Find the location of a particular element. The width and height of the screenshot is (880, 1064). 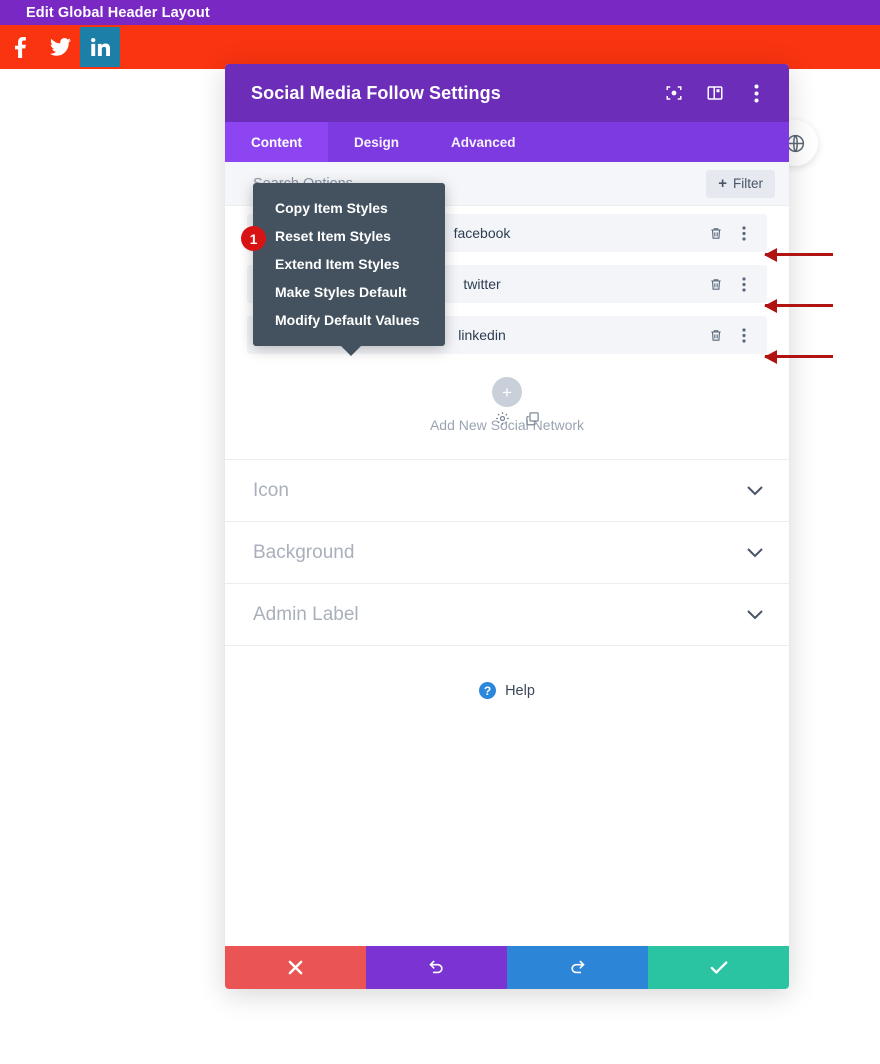

tab-content: Content is located at coordinates (276, 142).